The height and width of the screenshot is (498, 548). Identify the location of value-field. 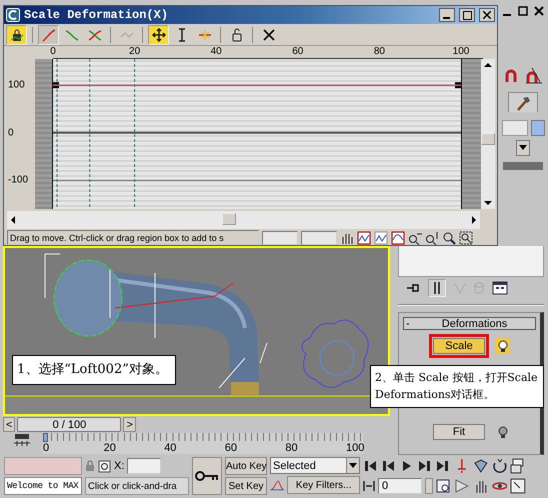
(319, 237).